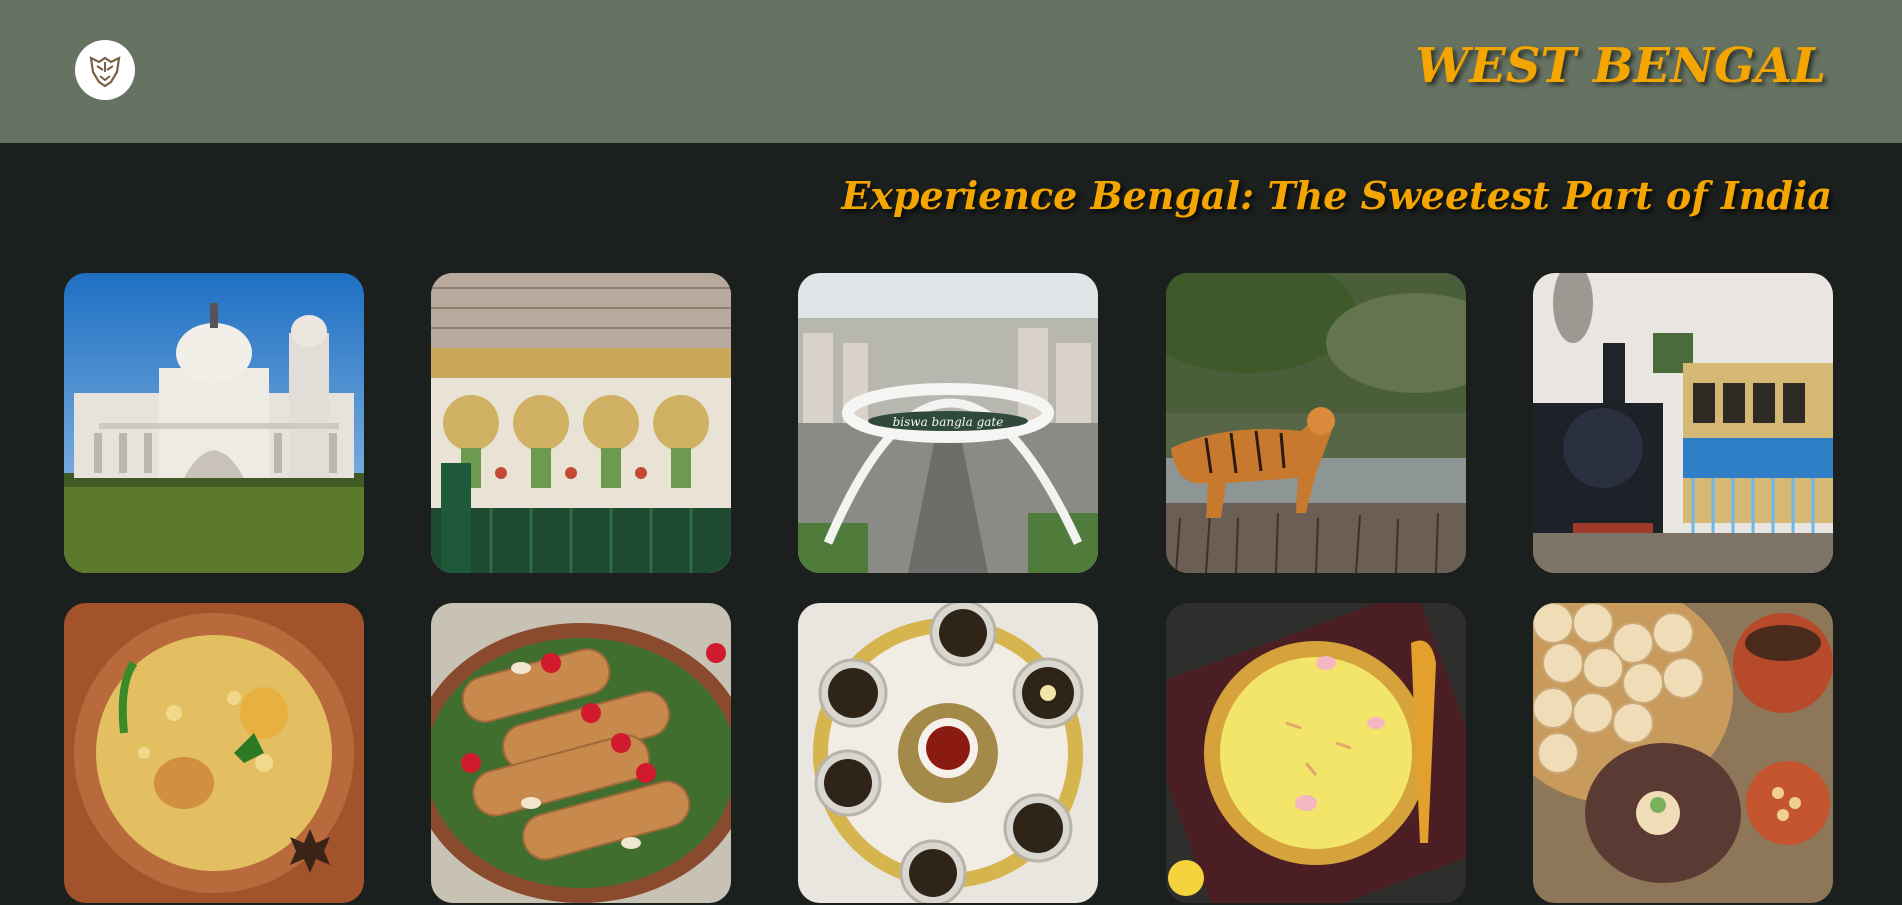 The height and width of the screenshot is (905, 1902). I want to click on tiger-logo-icon, so click(105, 70).